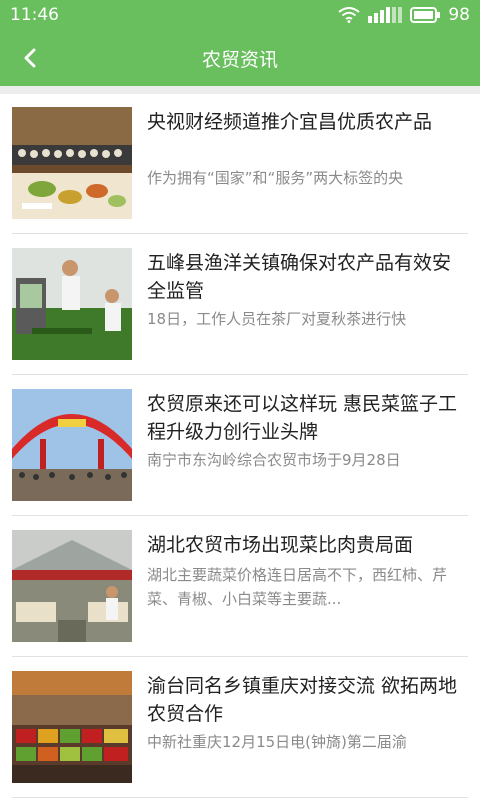 The width and height of the screenshot is (480, 800). Describe the element at coordinates (275, 178) in the screenshot. I see `news-summary: 作为拥有“国家”和“服务”两大标签的央` at that location.